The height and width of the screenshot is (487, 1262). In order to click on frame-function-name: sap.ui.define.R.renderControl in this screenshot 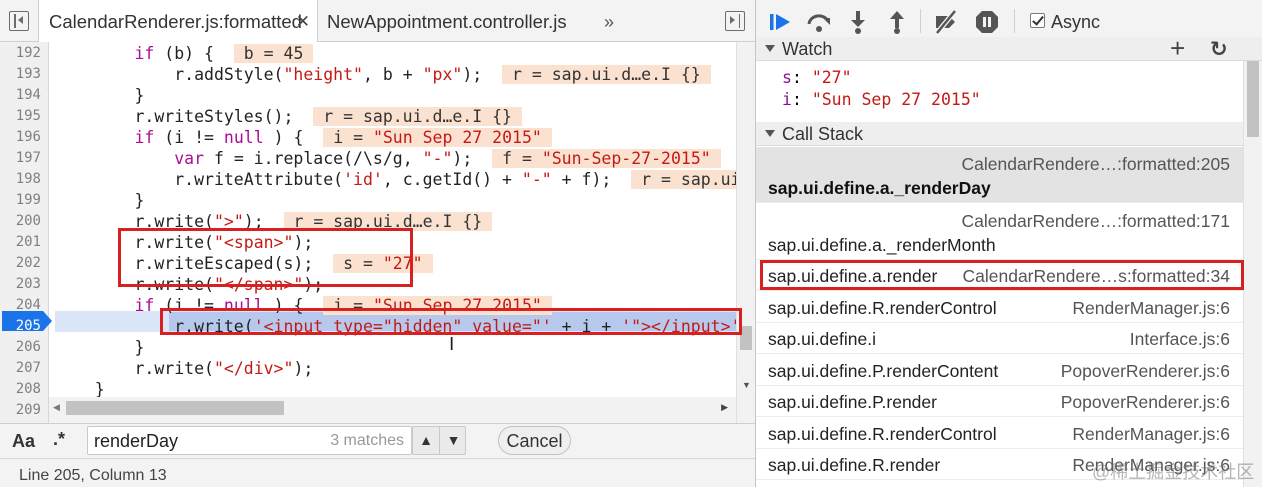, I will do `click(882, 433)`.